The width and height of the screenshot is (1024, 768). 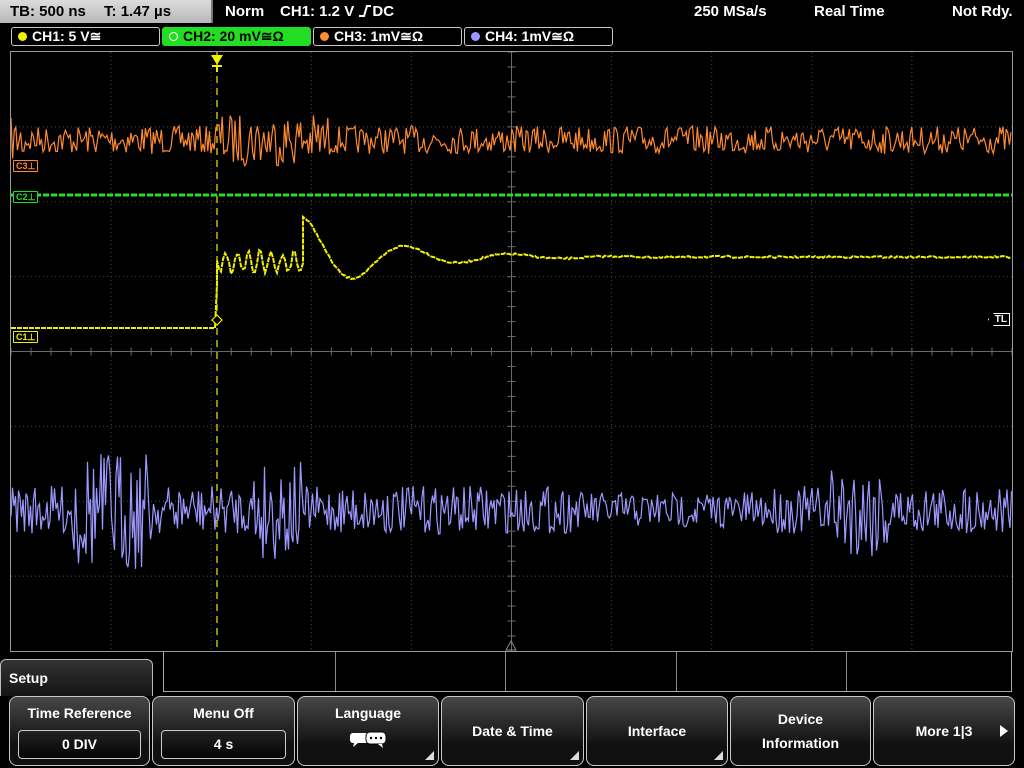 I want to click on ch1-color-dot, so click(x=22, y=36).